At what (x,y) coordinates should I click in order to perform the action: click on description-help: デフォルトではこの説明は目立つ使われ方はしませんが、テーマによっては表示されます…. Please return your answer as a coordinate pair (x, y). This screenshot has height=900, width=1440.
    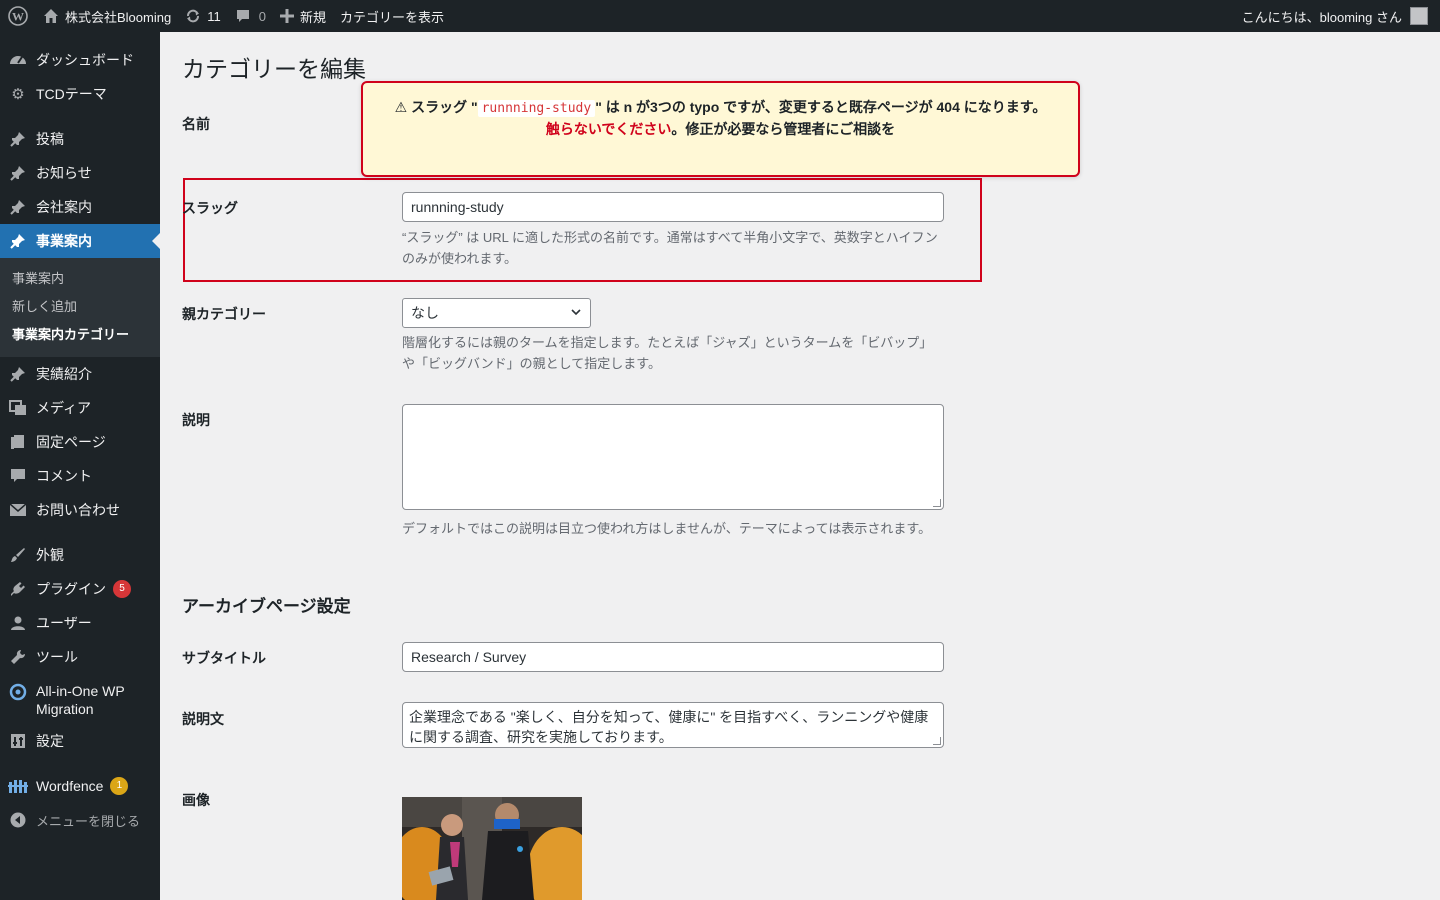
    Looking at the image, I should click on (667, 528).